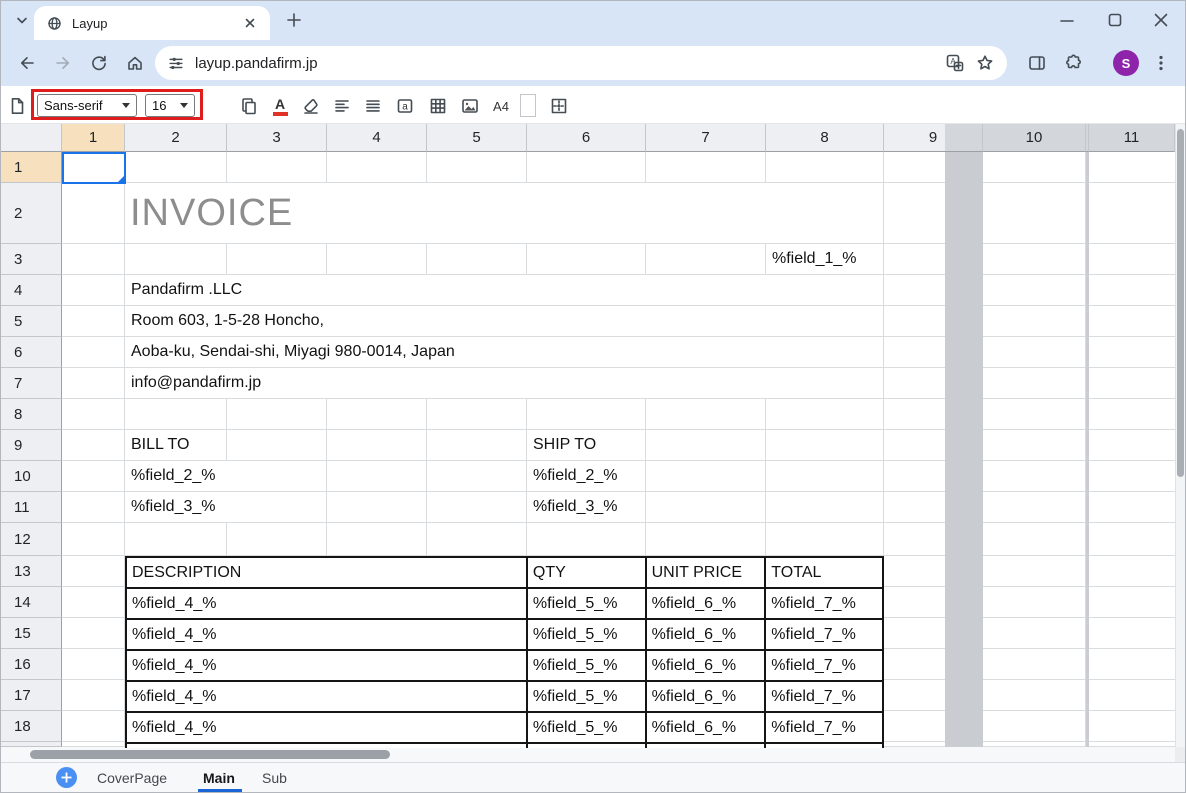 Image resolution: width=1186 pixels, height=793 pixels. I want to click on field-cell: %field_7_%, so click(825, 604).